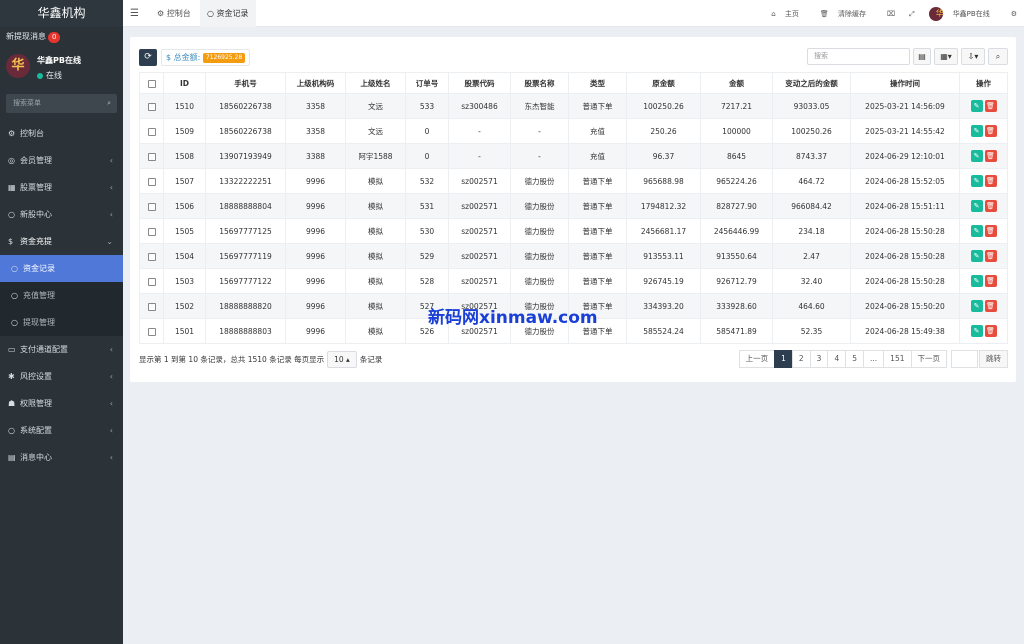  Describe the element at coordinates (973, 56) in the screenshot. I see `export-button: ⇩▾` at that location.